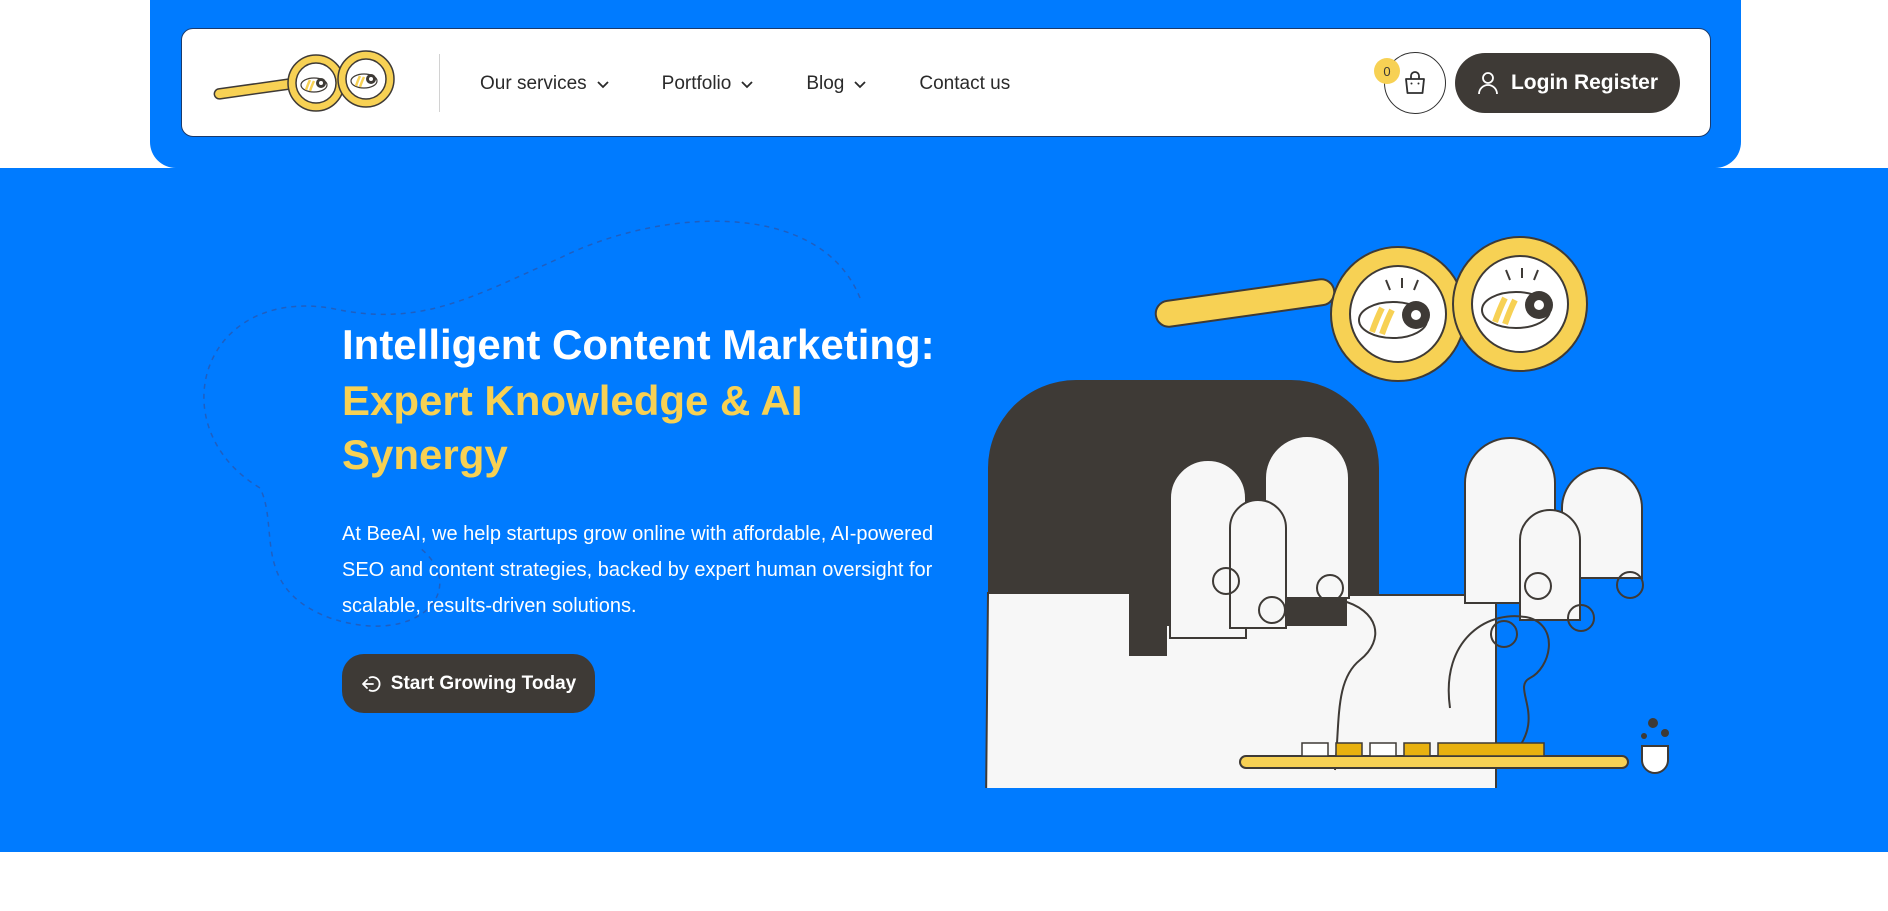 The height and width of the screenshot is (911, 1888). Describe the element at coordinates (825, 83) in the screenshot. I see `nav-item-label: Blog` at that location.